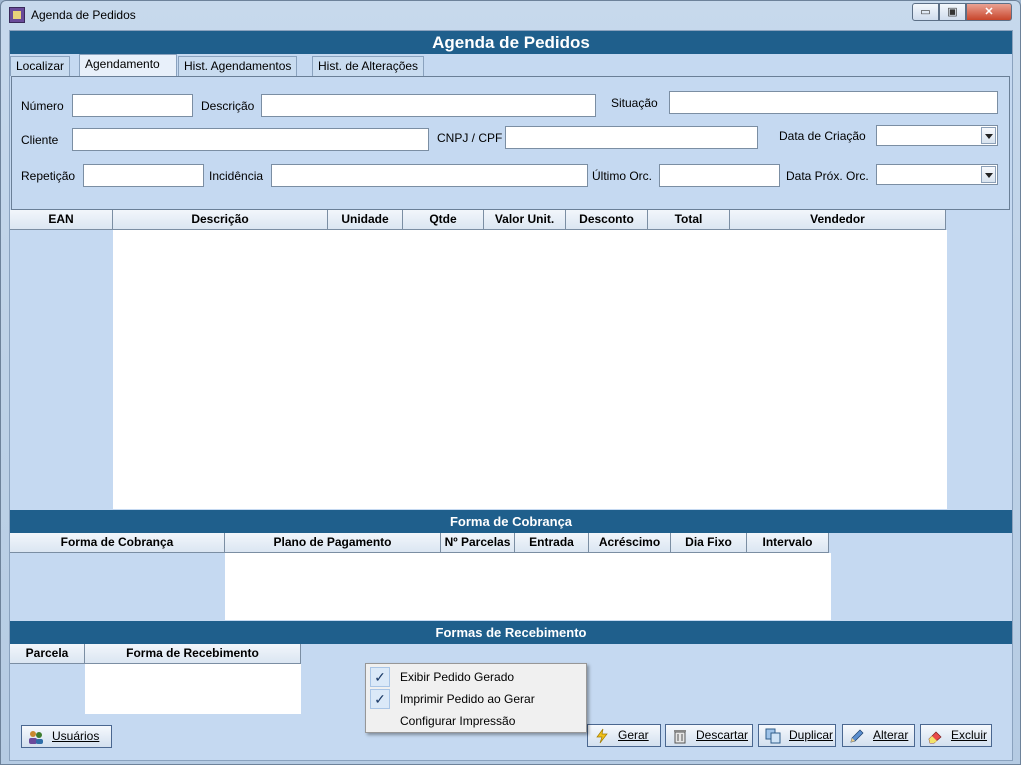 The height and width of the screenshot is (765, 1021). I want to click on forma-cobranca-title: Forma de Cobrança, so click(511, 521).